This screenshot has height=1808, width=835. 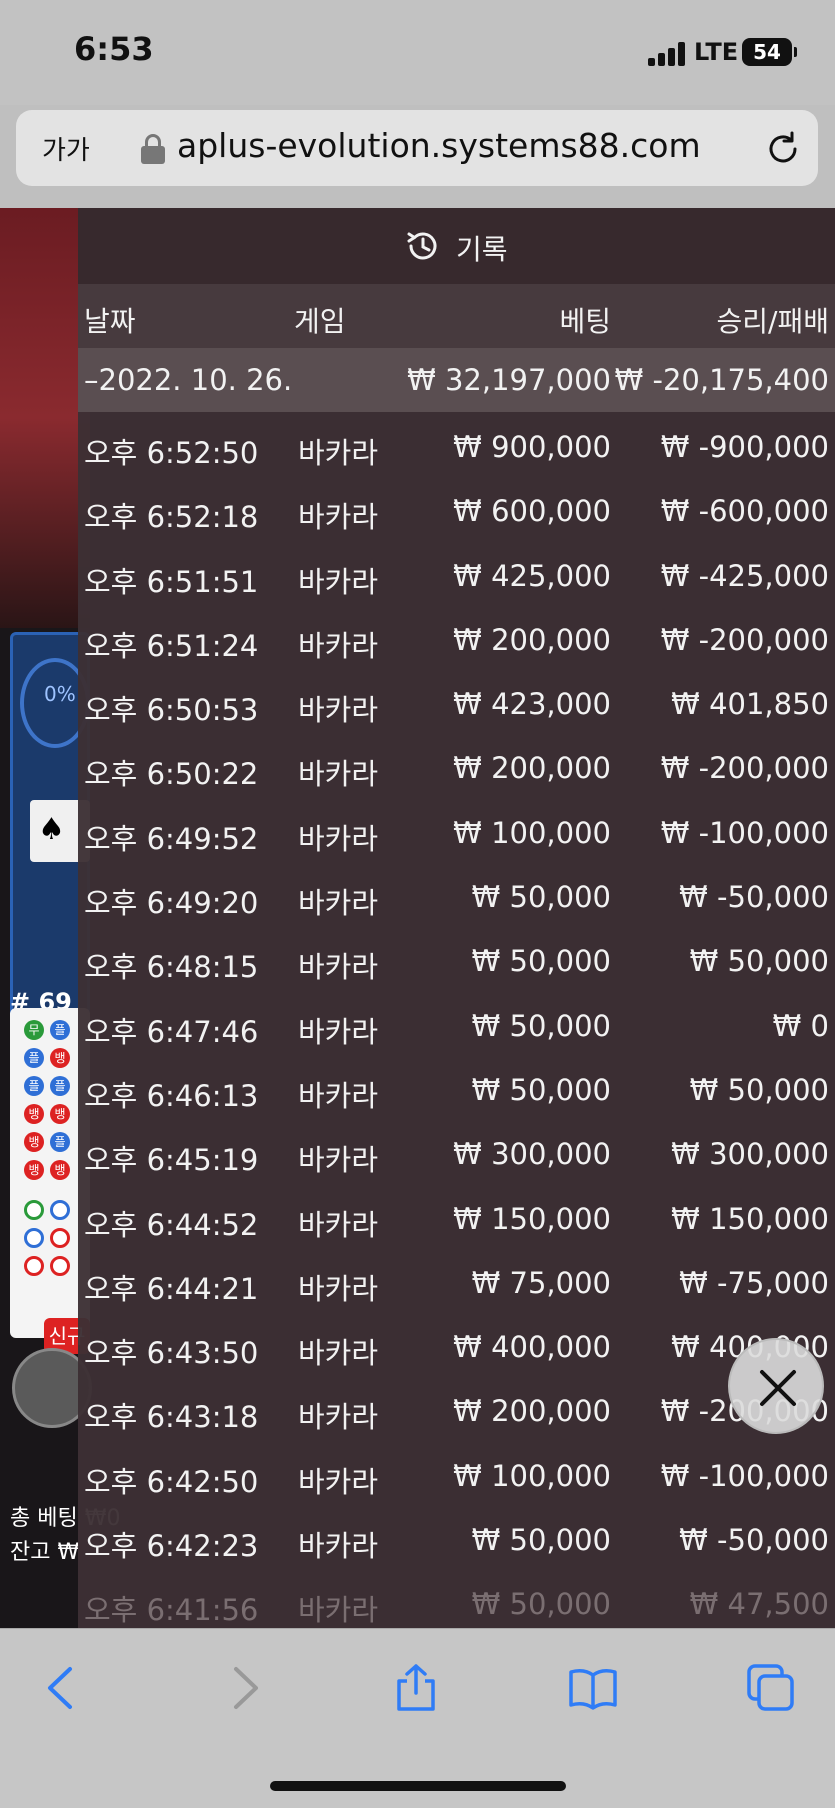 What do you see at coordinates (744, 768) in the screenshot?
I see `row-result: ₩ -200,000` at bounding box center [744, 768].